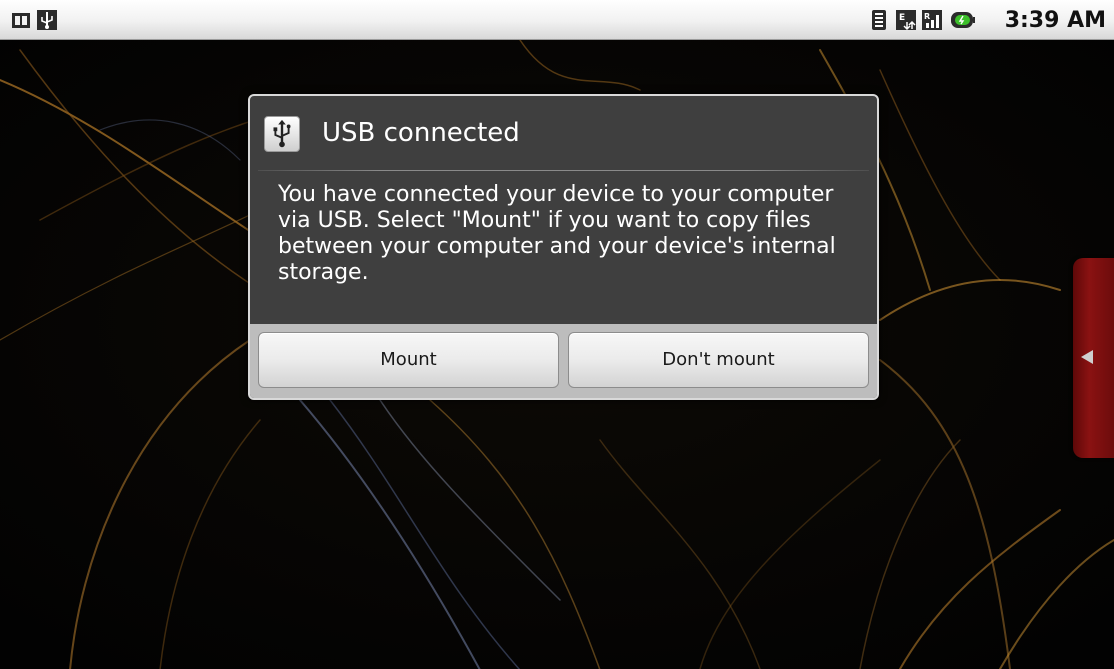  What do you see at coordinates (1087, 357) in the screenshot?
I see `triangle-left-icon` at bounding box center [1087, 357].